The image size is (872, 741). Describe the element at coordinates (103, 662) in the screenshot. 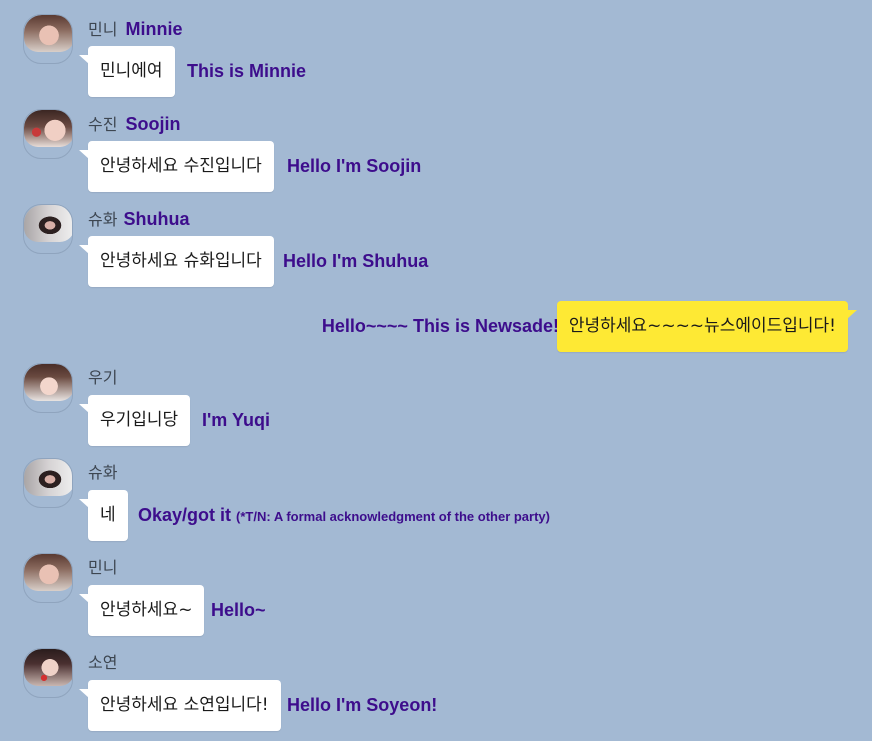

I see `sender-name-korean: 소연` at that location.